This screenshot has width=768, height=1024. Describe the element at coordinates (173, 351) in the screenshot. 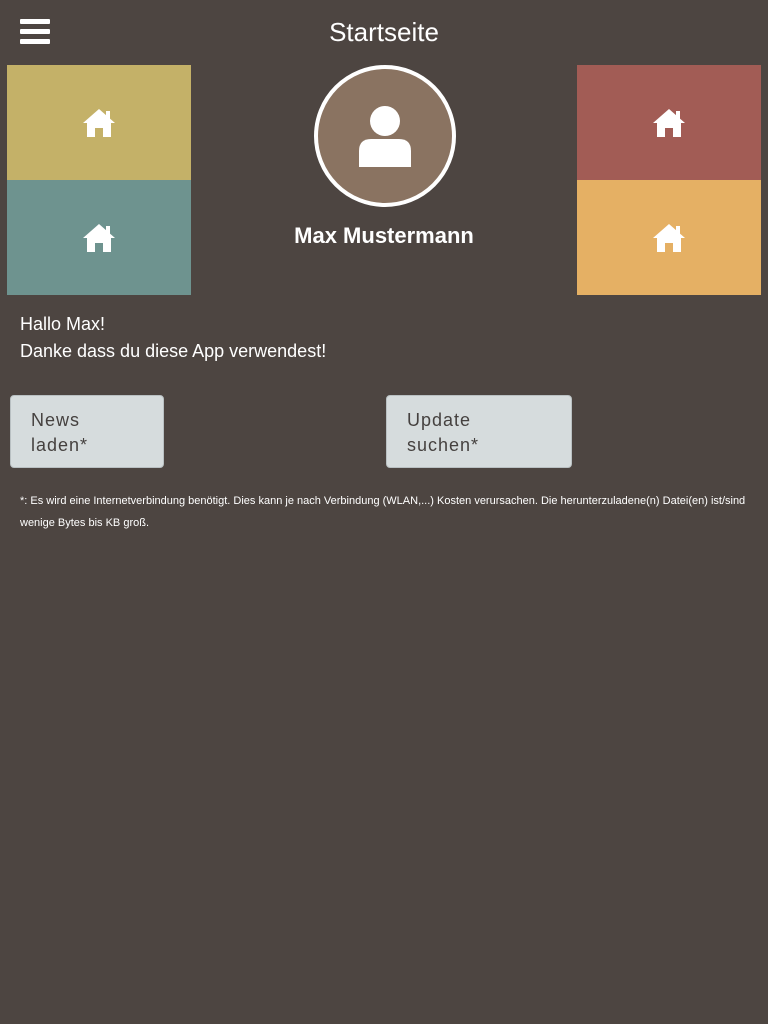

I see `thanks-line: Danke dass du diese App verwendest!` at that location.